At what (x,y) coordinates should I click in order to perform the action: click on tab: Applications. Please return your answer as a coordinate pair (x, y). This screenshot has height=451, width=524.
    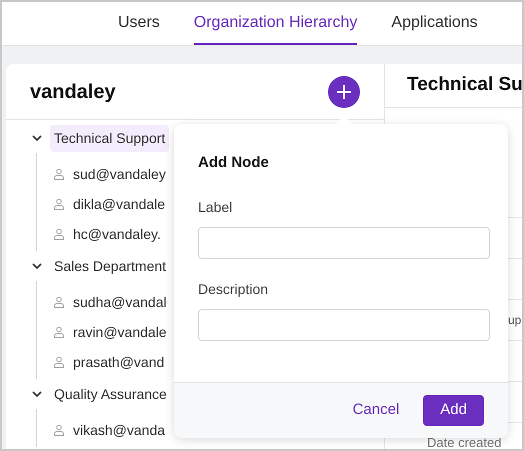
    Looking at the image, I should click on (434, 23).